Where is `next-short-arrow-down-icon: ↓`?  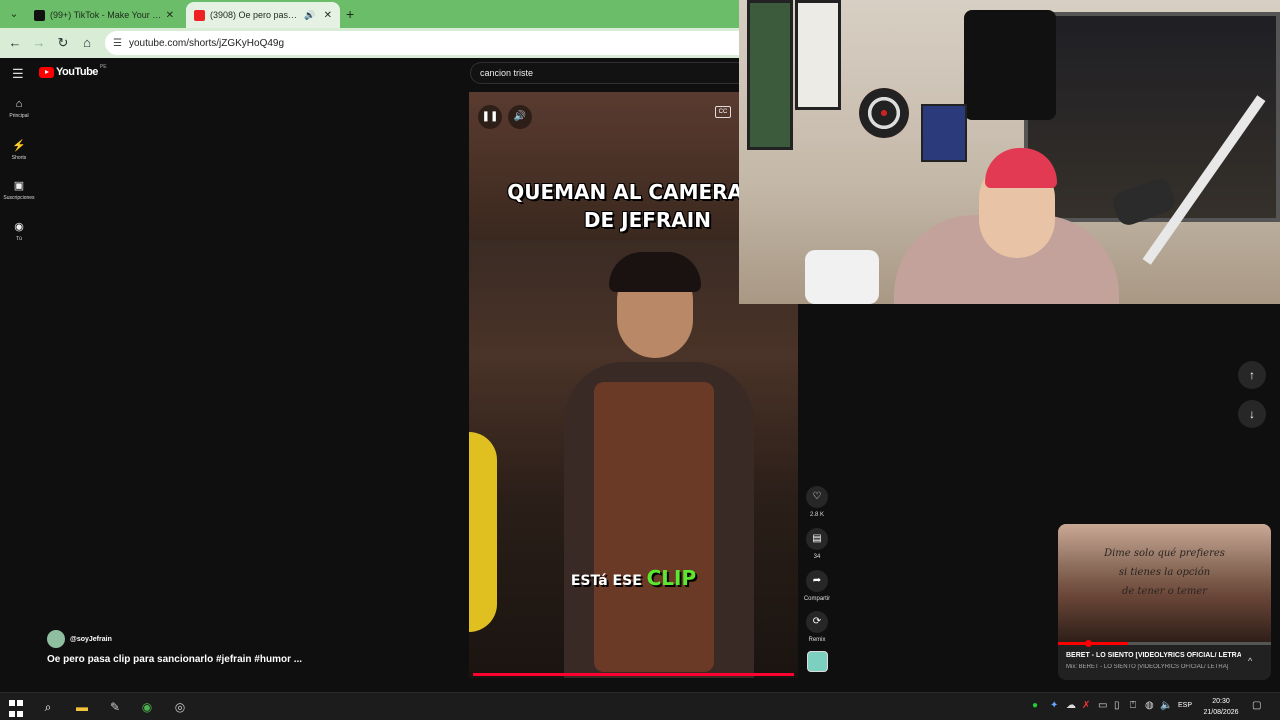
next-short-arrow-down-icon: ↓ is located at coordinates (1252, 414).